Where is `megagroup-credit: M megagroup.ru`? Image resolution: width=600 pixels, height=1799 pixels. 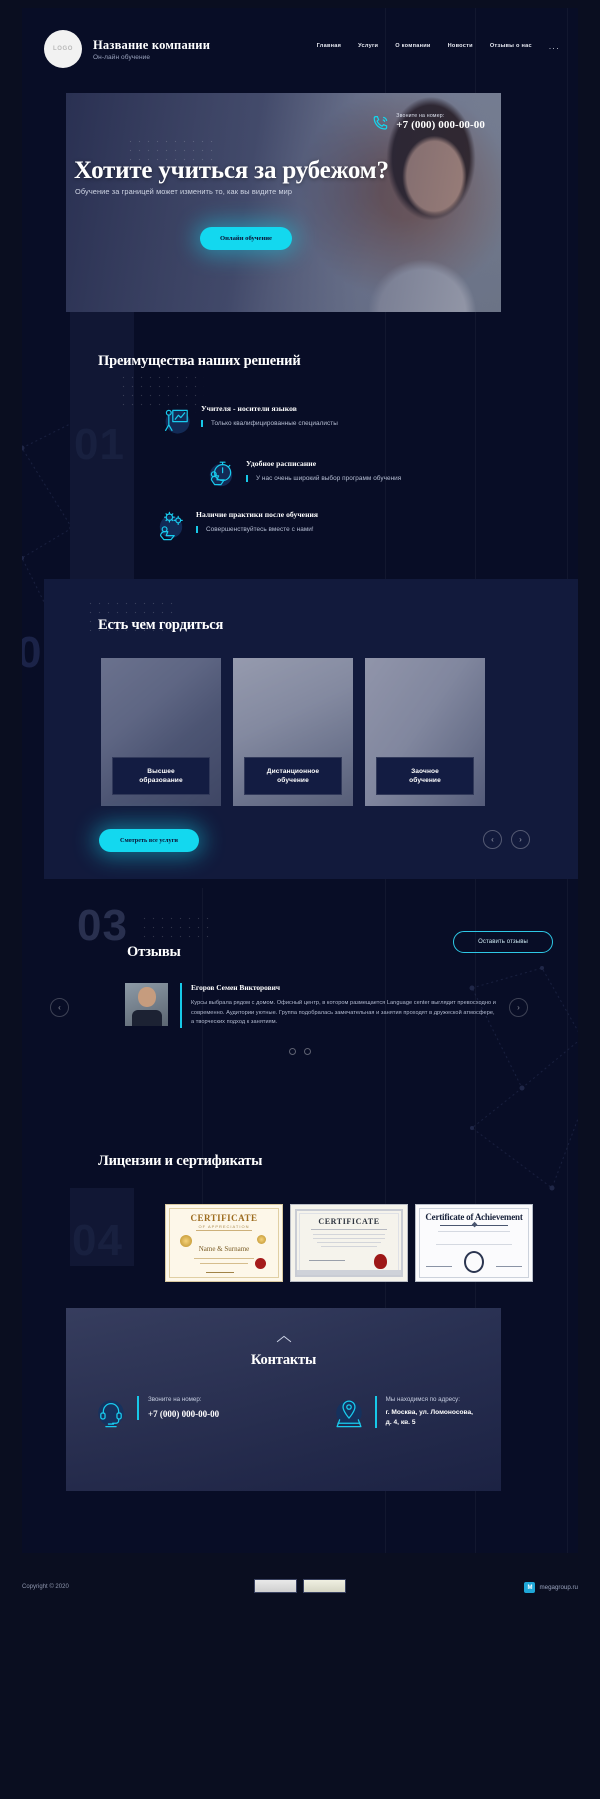 megagroup-credit: M megagroup.ru is located at coordinates (551, 1587).